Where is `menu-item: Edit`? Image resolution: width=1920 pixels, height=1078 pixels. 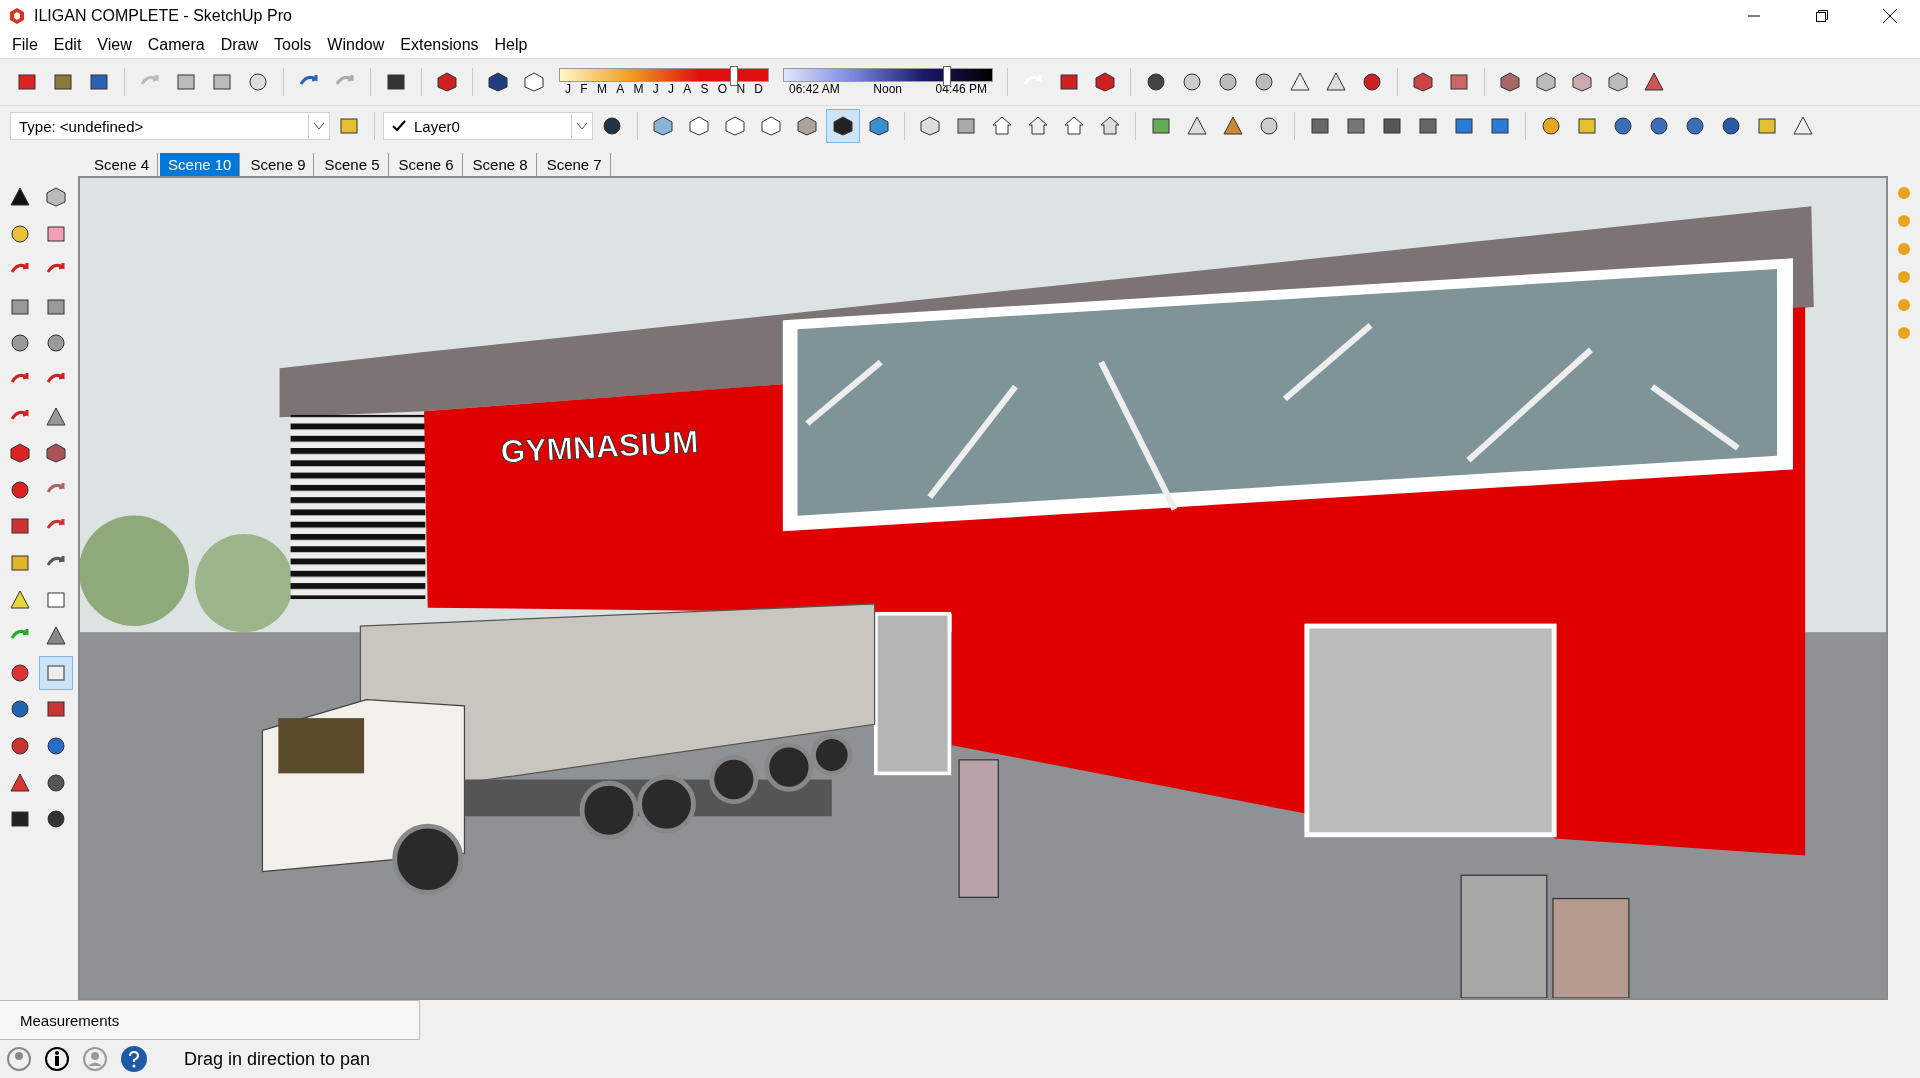
menu-item: Edit is located at coordinates (67, 45).